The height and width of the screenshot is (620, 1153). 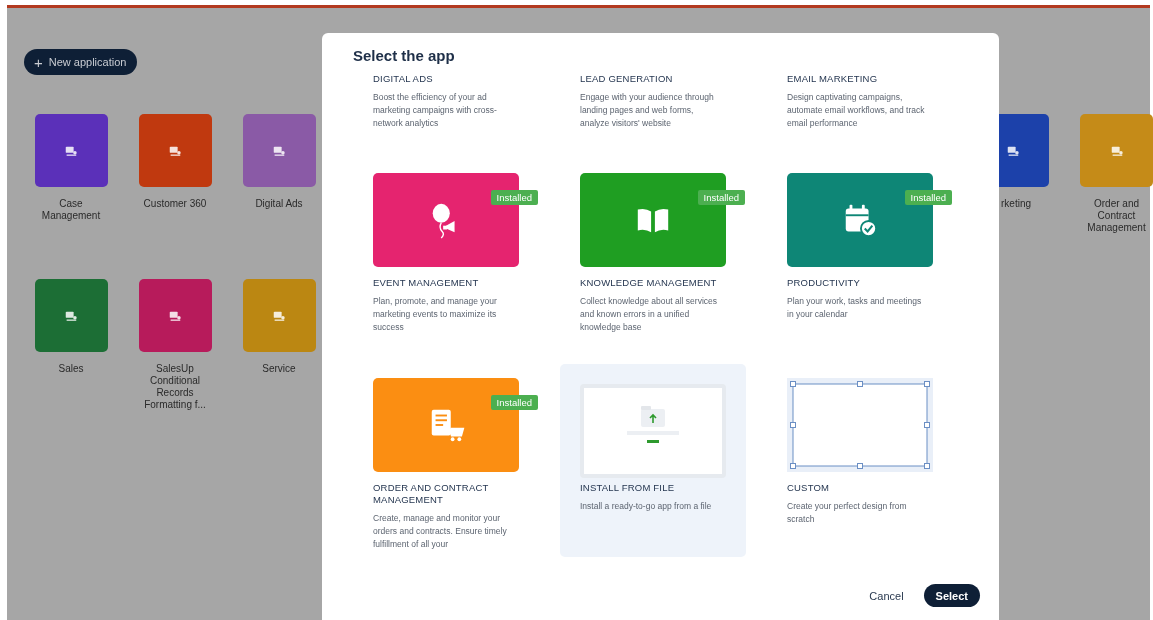 What do you see at coordinates (1116, 216) in the screenshot?
I see `app-label: Order and Contract Management` at bounding box center [1116, 216].